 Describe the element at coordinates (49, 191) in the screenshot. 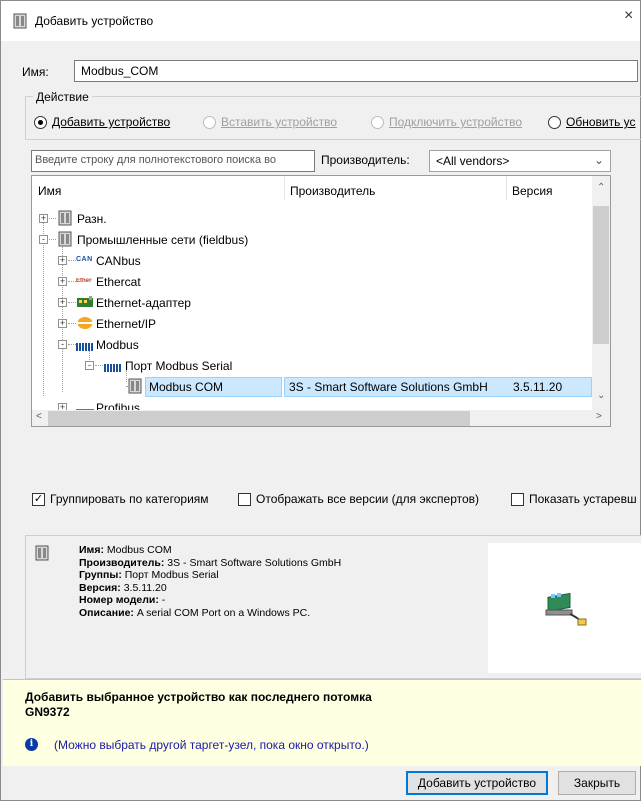

I see `column-header-name: Имя` at that location.